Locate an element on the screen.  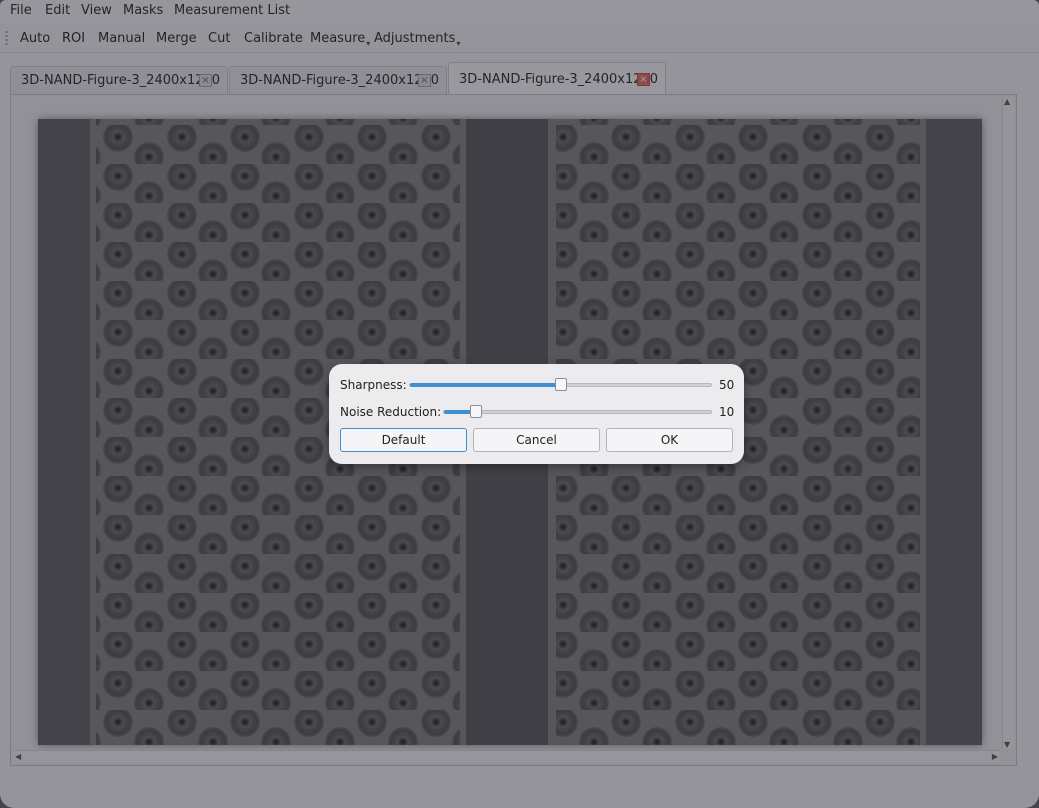
sharpness-label: Sharpness: is located at coordinates (373, 385).